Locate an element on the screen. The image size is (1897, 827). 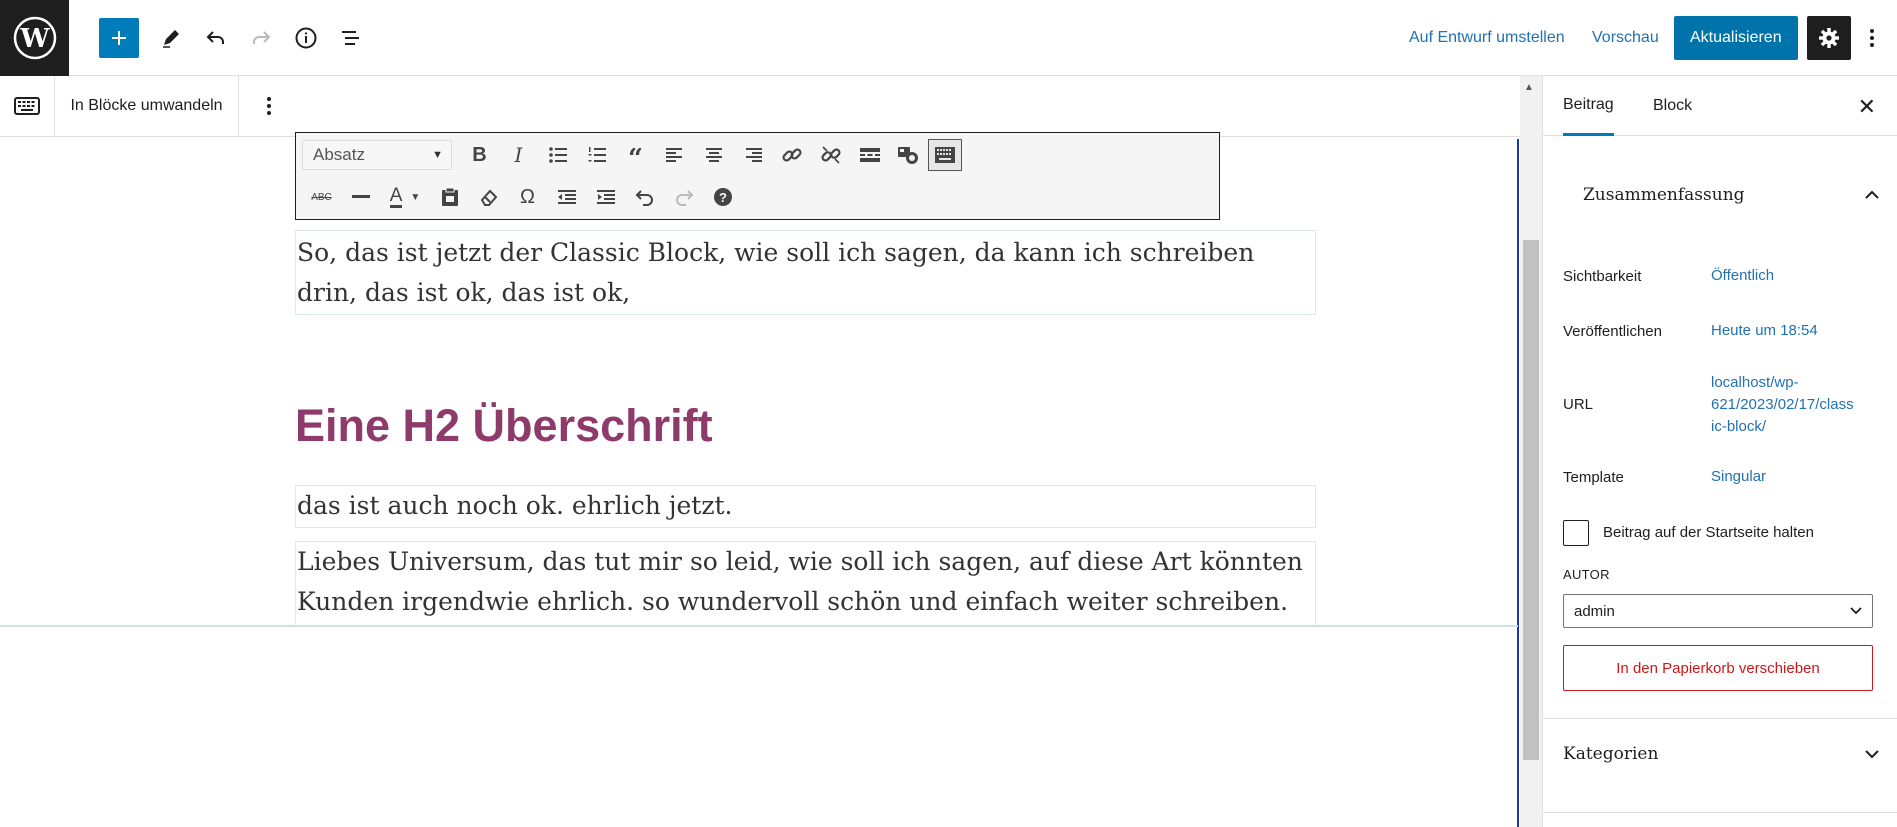
numbered-list-button is located at coordinates (596, 155).